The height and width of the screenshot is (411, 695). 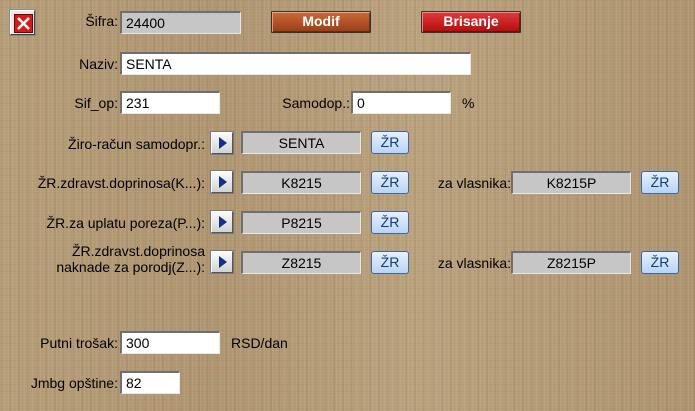 I want to click on zr-porodj-owner-zr-button: ŽR, so click(x=660, y=262).